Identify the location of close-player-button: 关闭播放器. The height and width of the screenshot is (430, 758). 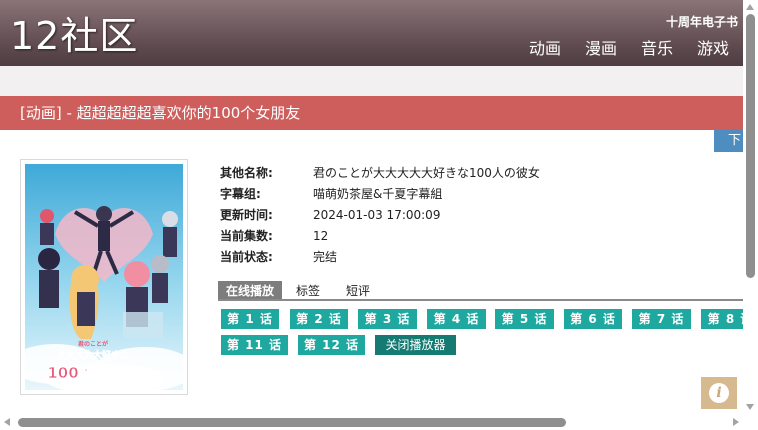
(415, 345).